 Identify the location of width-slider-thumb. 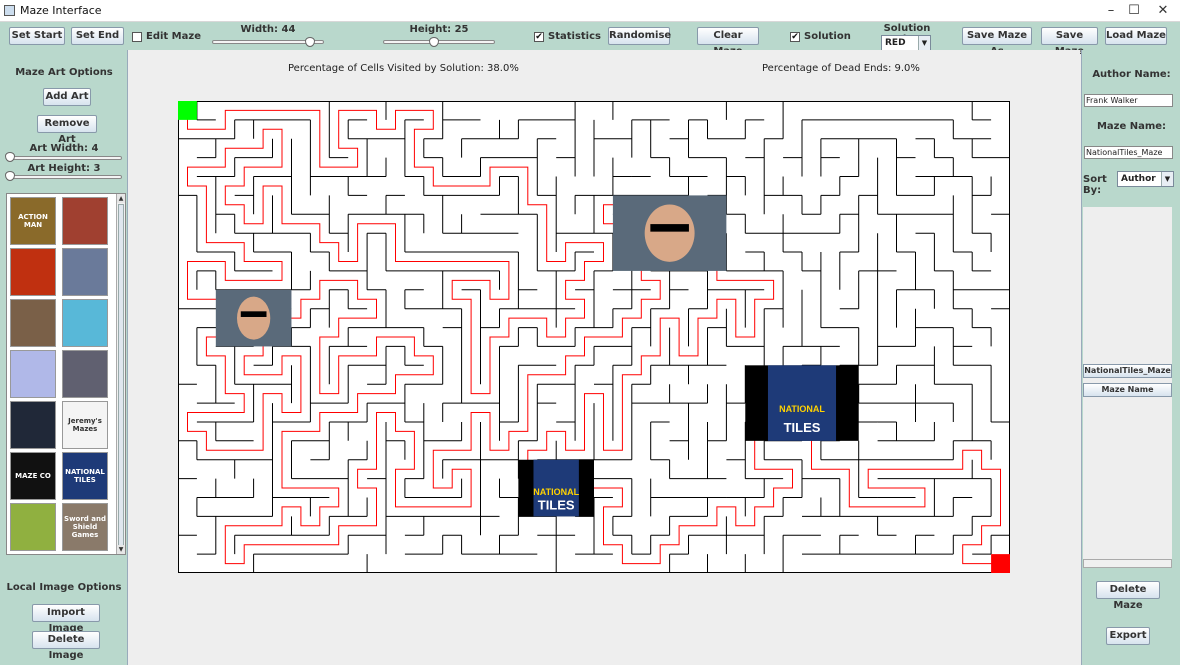
(310, 42).